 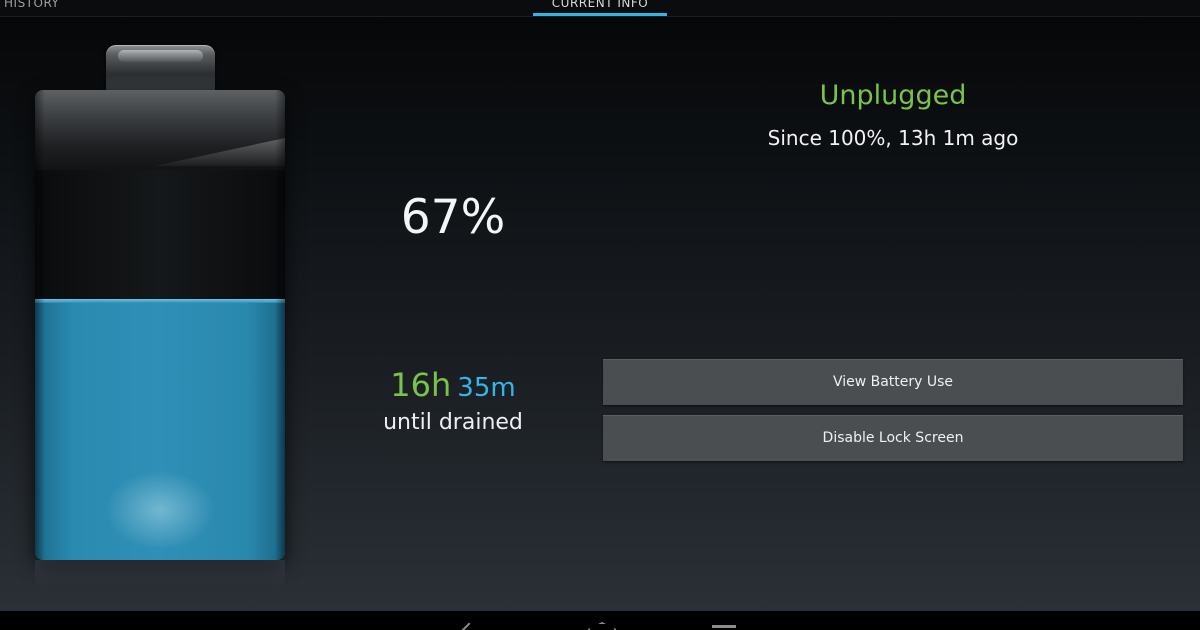 What do you see at coordinates (160, 56) in the screenshot?
I see `battery-cap-shine` at bounding box center [160, 56].